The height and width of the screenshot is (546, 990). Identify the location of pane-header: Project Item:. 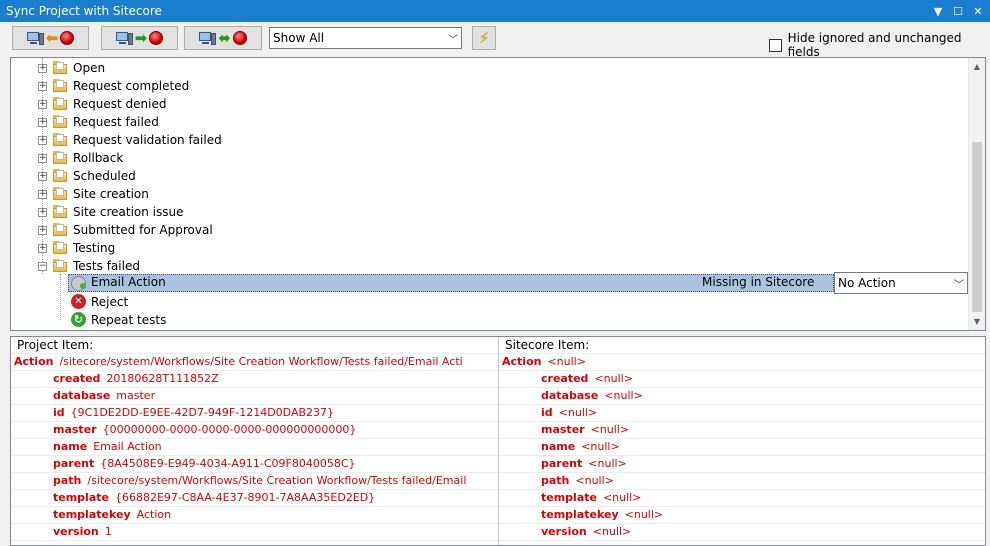
(55, 345).